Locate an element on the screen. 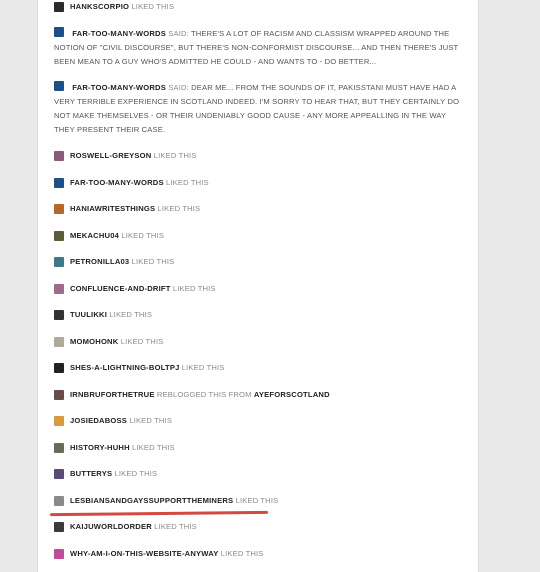 The image size is (540, 572). note-item: ROSWELL-GREYSON LIKED THIS is located at coordinates (259, 156).